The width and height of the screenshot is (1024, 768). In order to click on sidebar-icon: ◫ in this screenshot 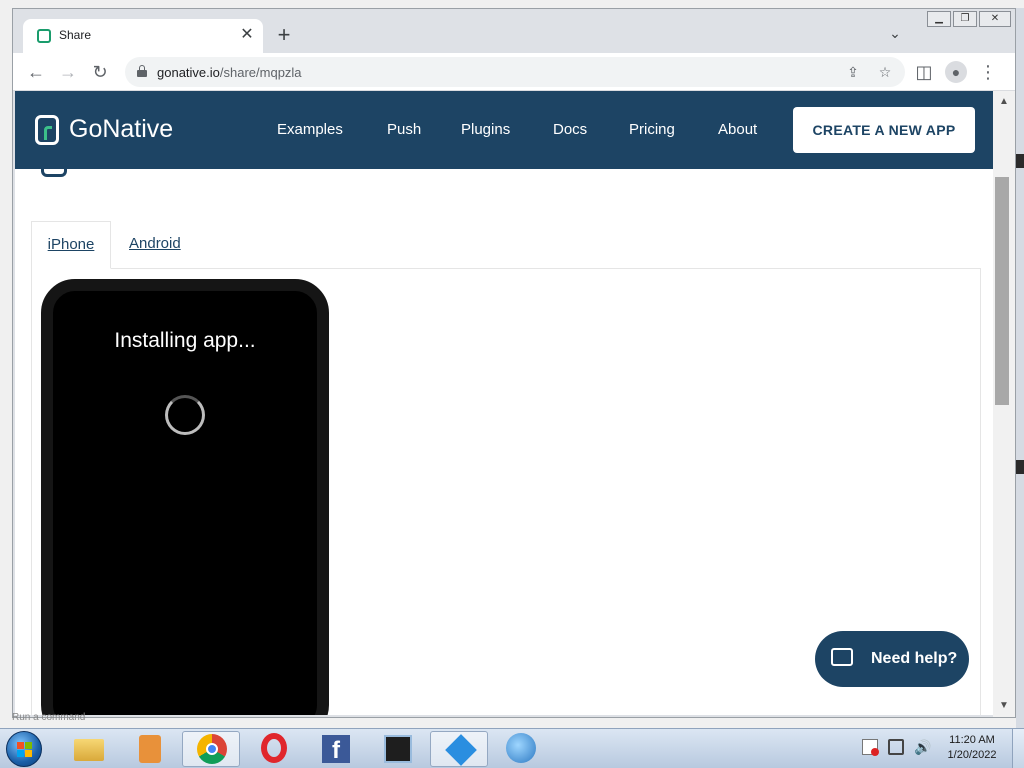, I will do `click(924, 72)`.